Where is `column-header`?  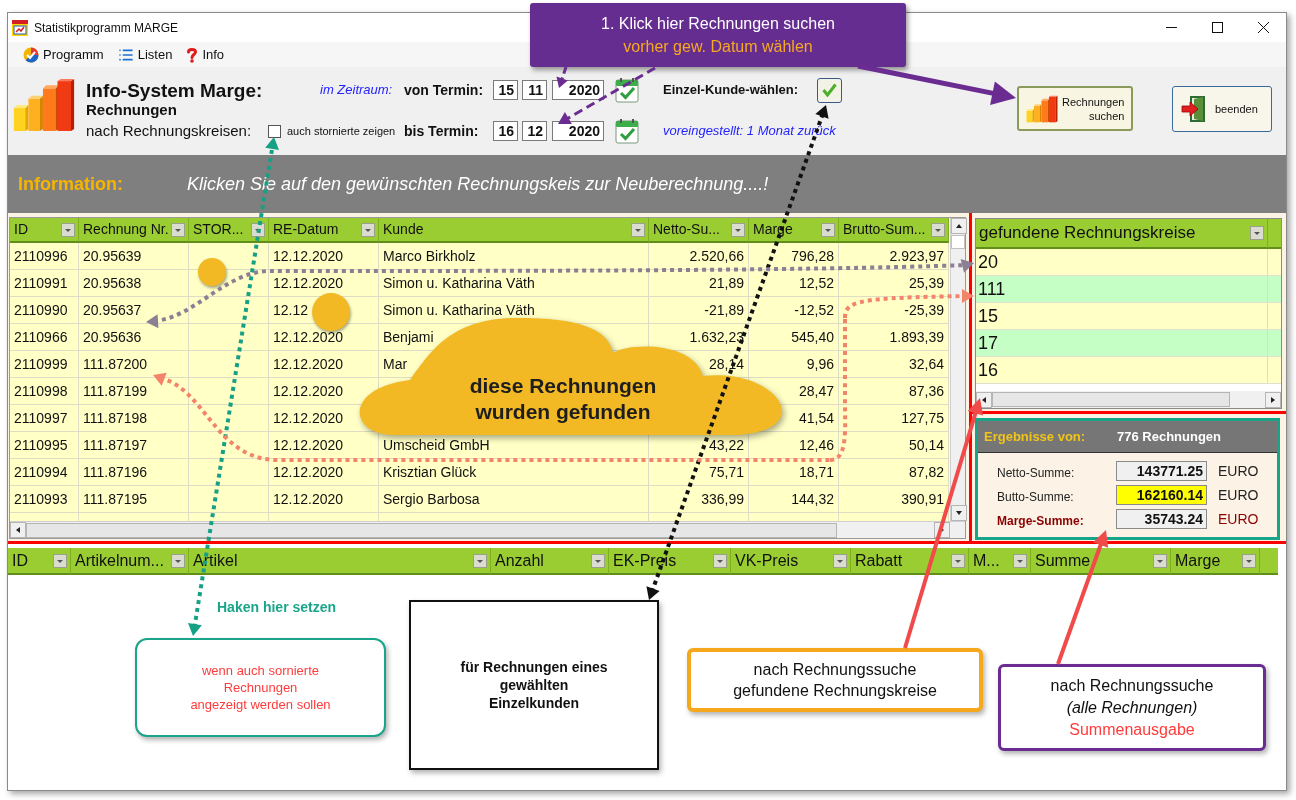
column-header is located at coordinates (1269, 561).